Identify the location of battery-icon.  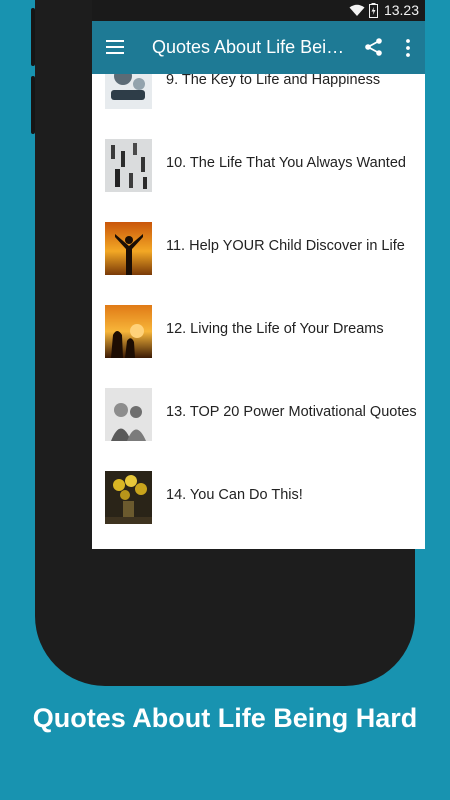
(373, 10).